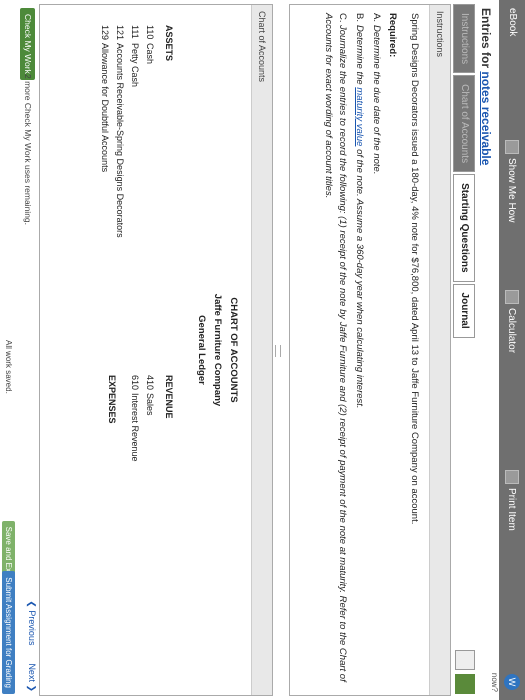  What do you see at coordinates (512, 22) in the screenshot?
I see `ebook-link: eBook` at bounding box center [512, 22].